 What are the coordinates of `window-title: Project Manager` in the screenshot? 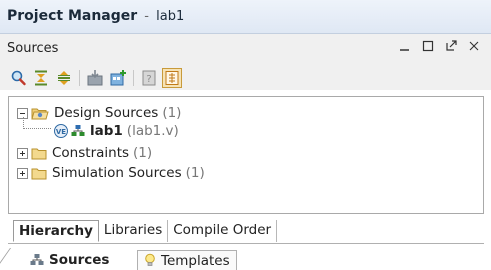 It's located at (72, 16).